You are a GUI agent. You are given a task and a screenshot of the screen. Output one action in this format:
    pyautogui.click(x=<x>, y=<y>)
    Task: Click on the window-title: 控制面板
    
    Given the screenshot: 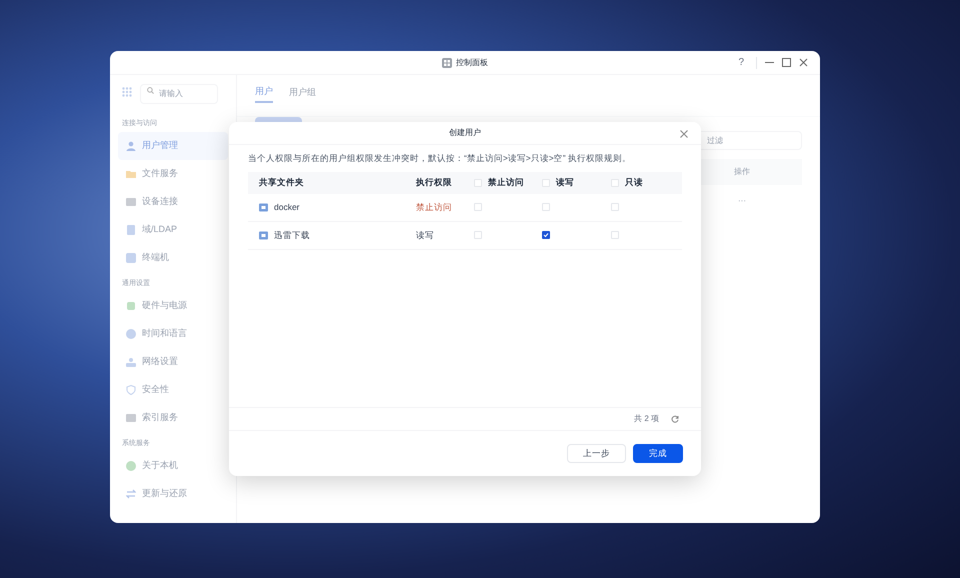 What is the action you would take?
    pyautogui.click(x=472, y=62)
    